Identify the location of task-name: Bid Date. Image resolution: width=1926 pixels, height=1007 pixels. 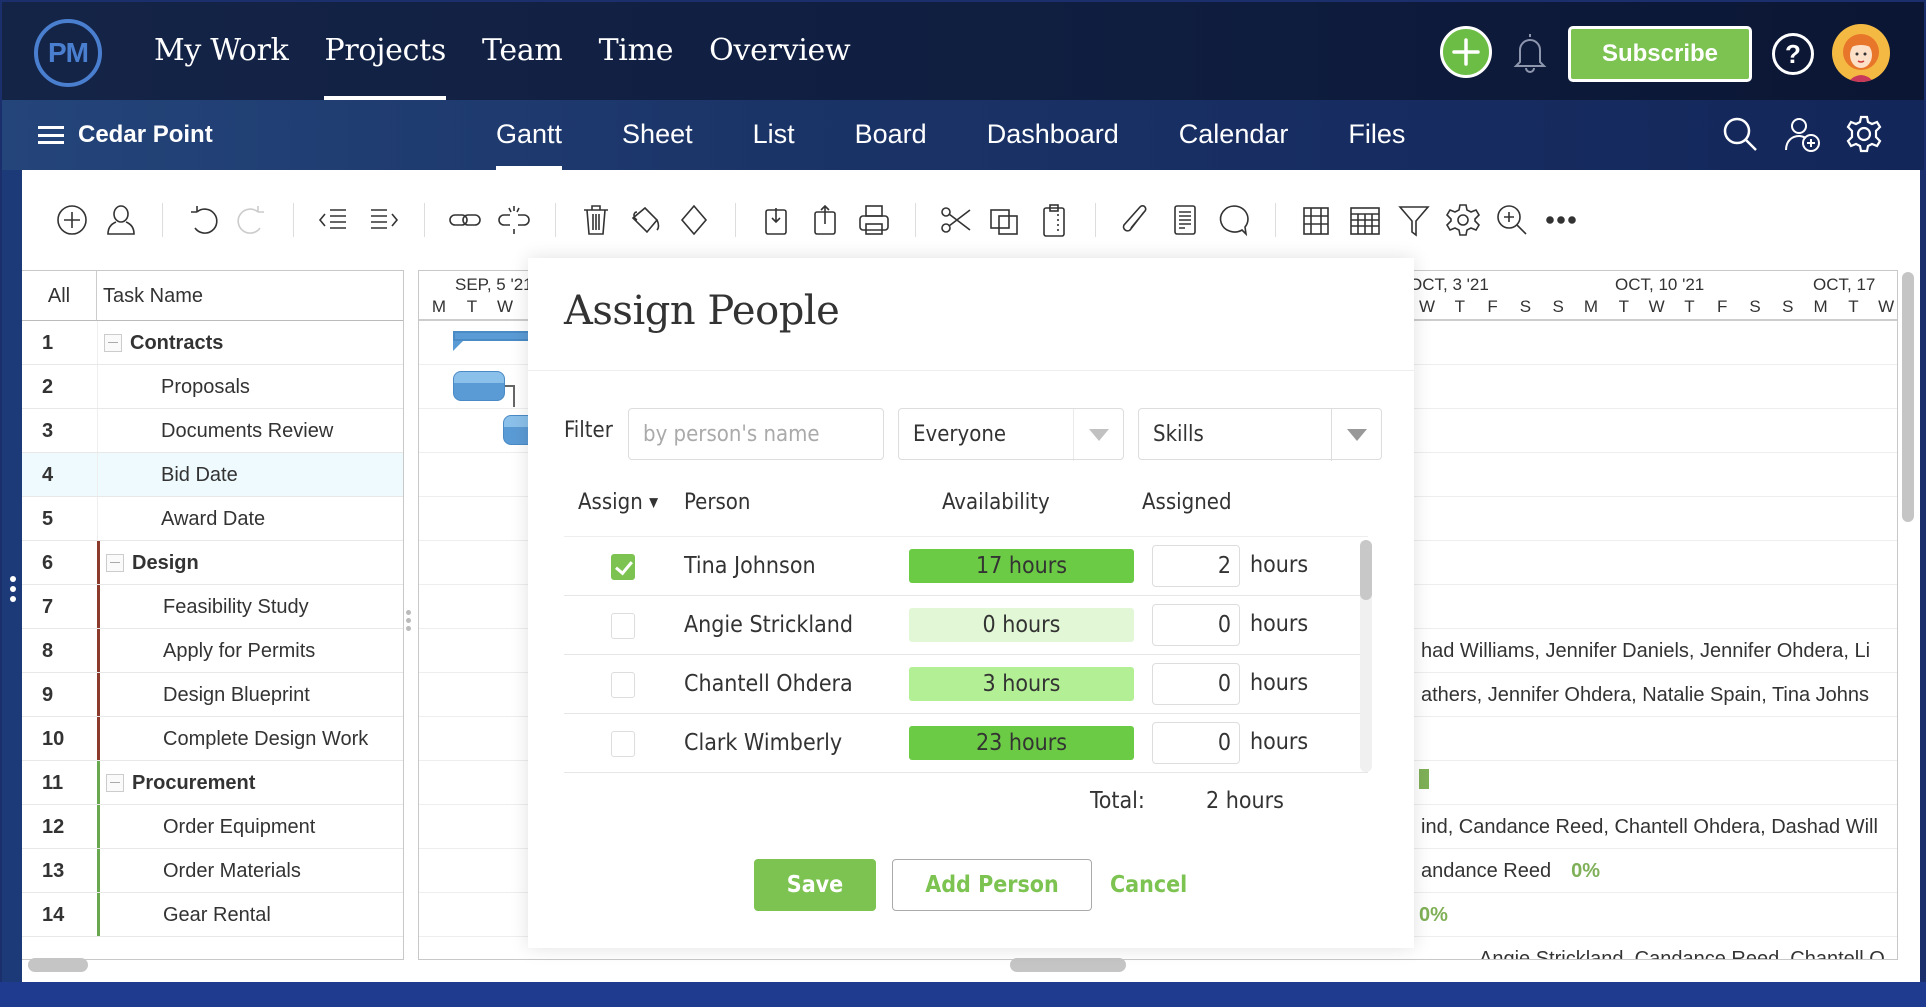
(250, 474).